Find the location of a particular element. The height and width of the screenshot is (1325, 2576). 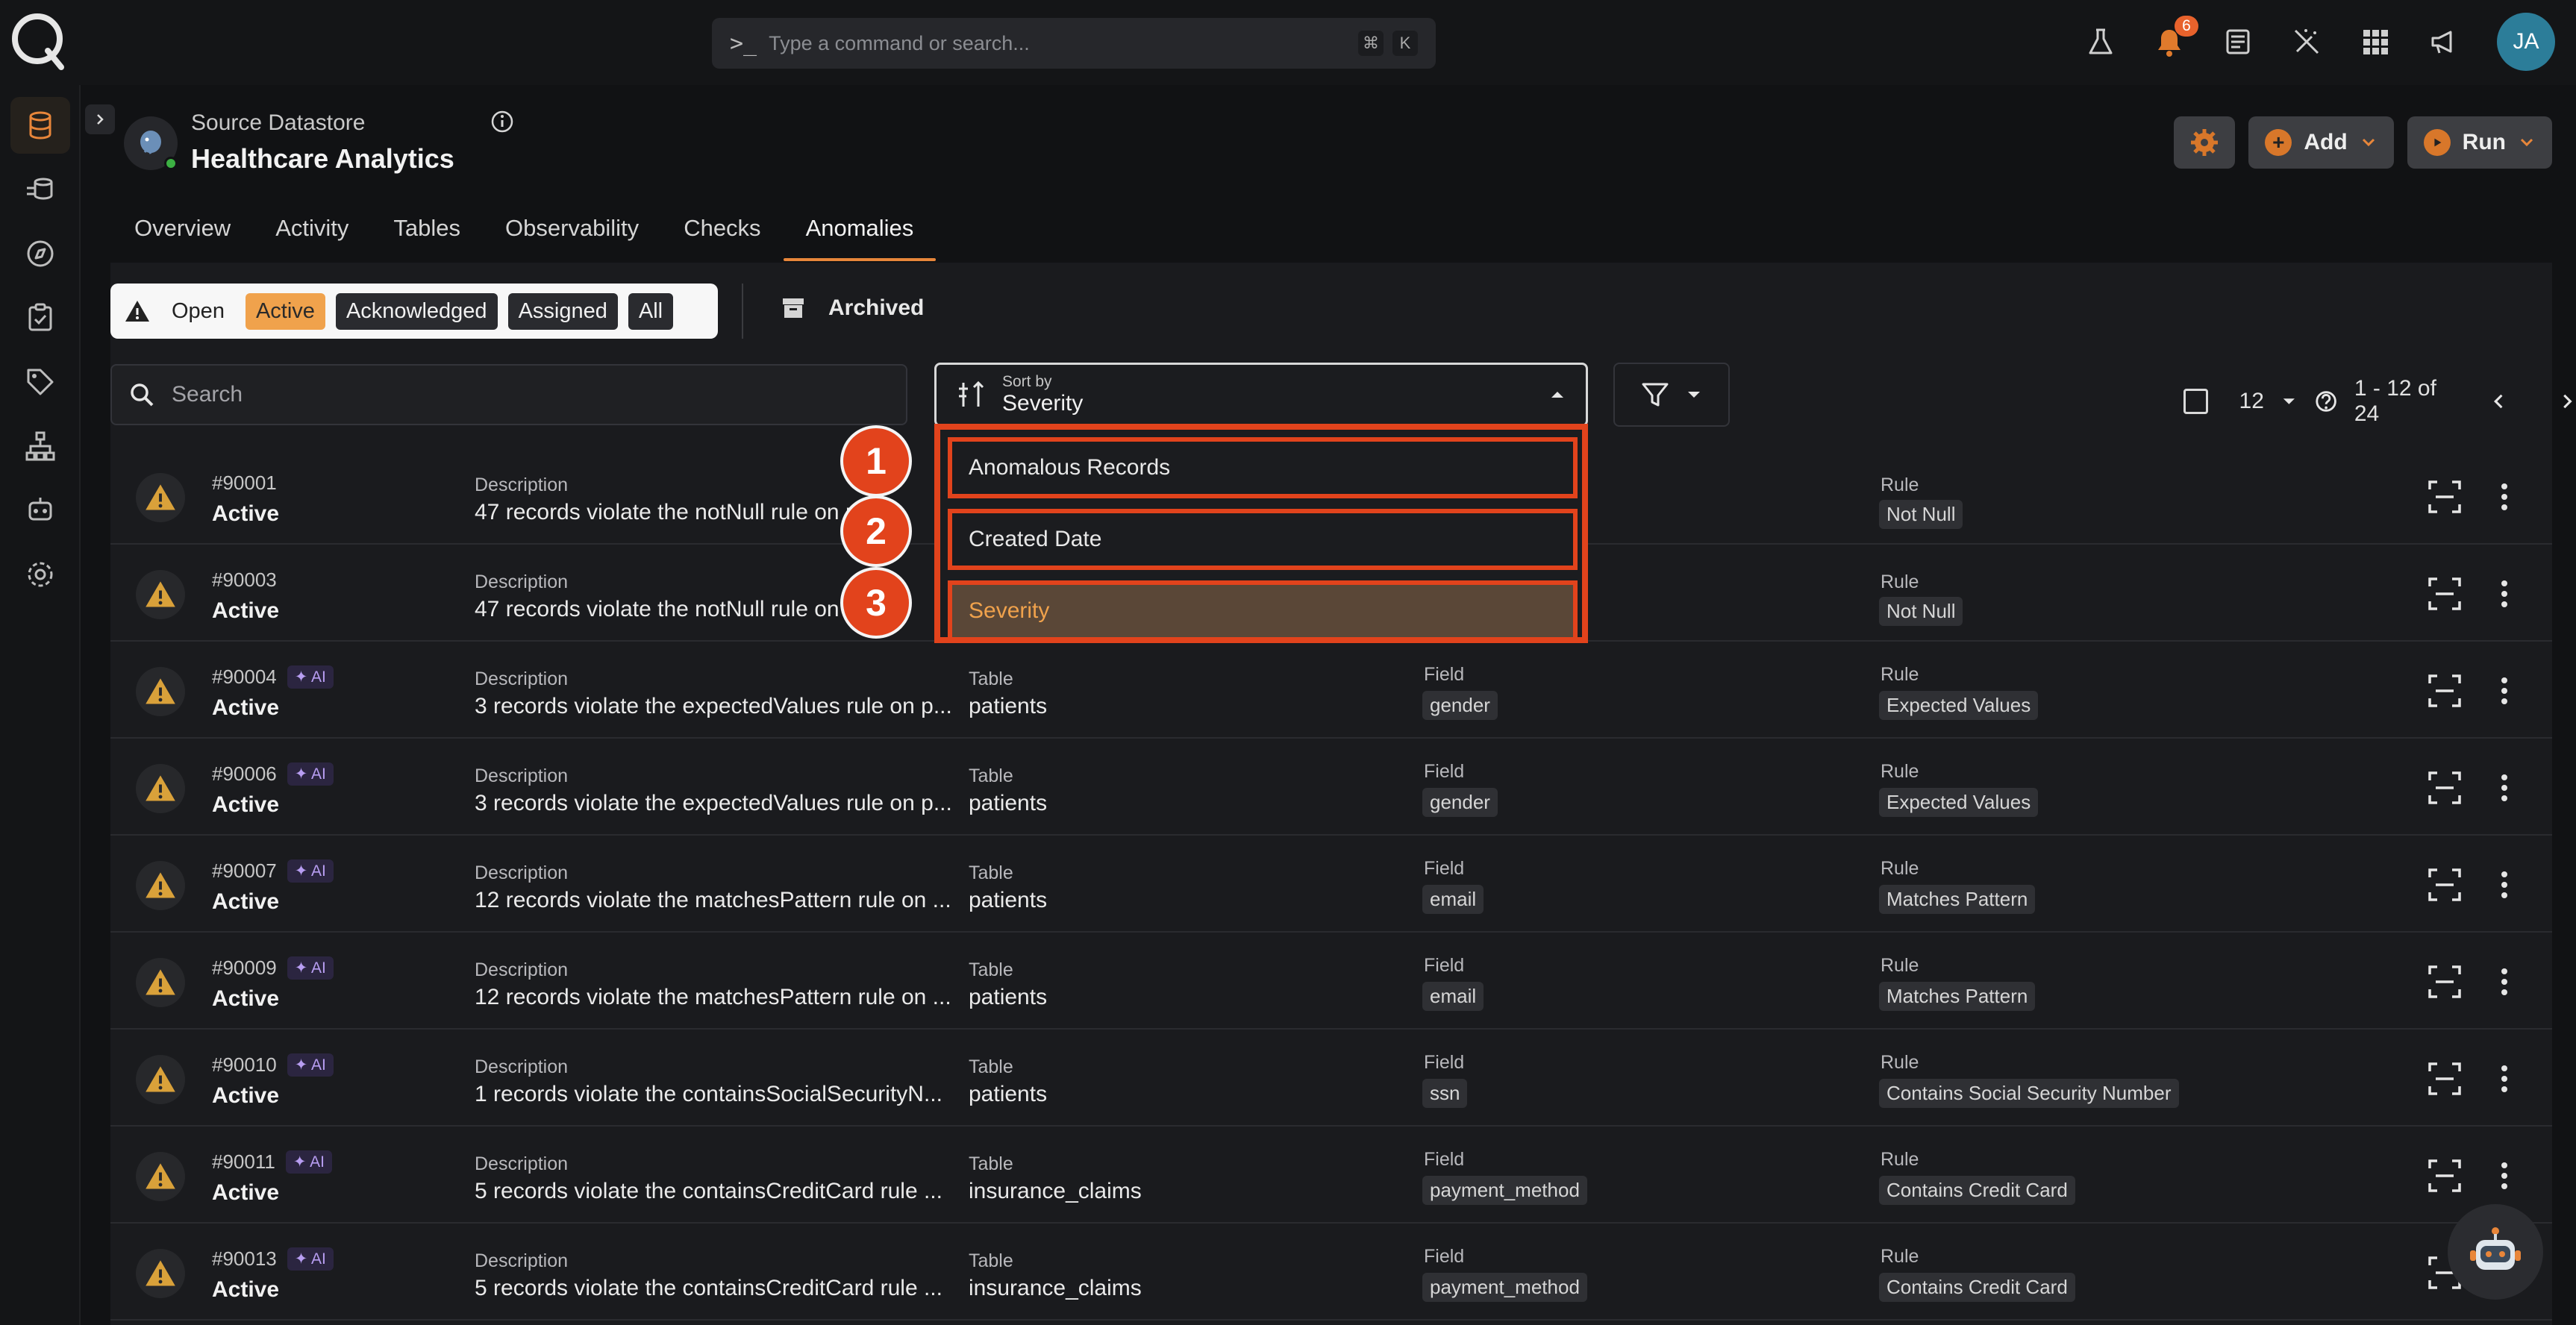

compass-nav-icon is located at coordinates (40, 253).